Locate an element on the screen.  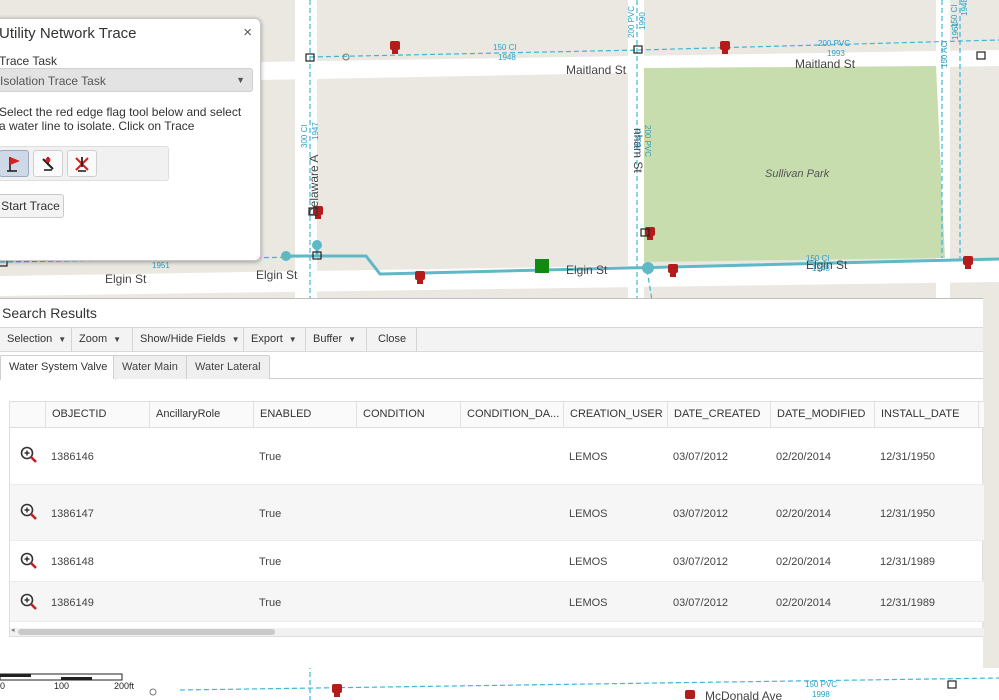
scale-label: 200ft is located at coordinates (124, 686).